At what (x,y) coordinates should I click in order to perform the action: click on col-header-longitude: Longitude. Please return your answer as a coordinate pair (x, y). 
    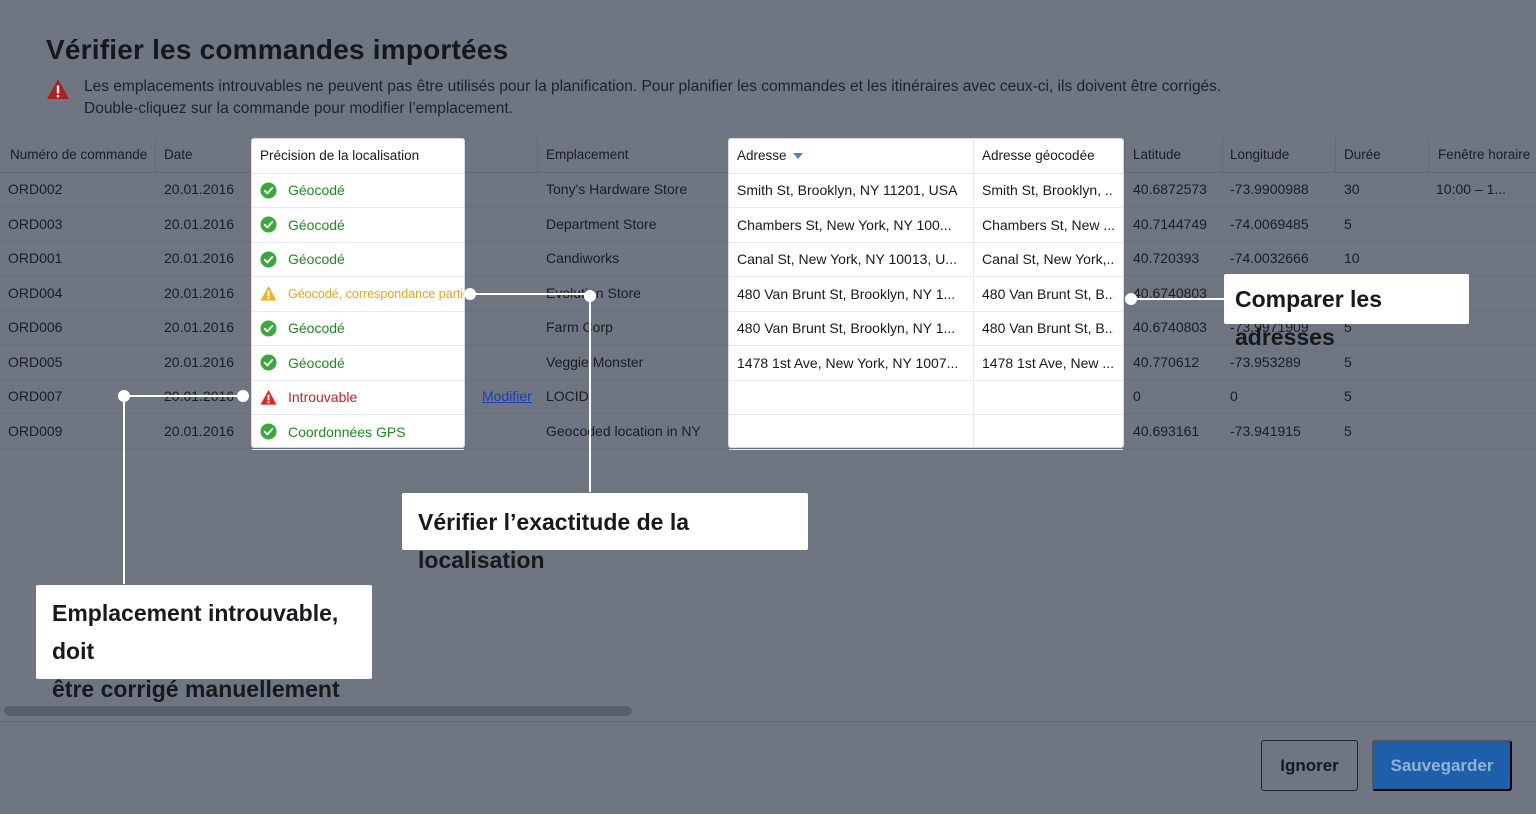
    Looking at the image, I should click on (1277, 155).